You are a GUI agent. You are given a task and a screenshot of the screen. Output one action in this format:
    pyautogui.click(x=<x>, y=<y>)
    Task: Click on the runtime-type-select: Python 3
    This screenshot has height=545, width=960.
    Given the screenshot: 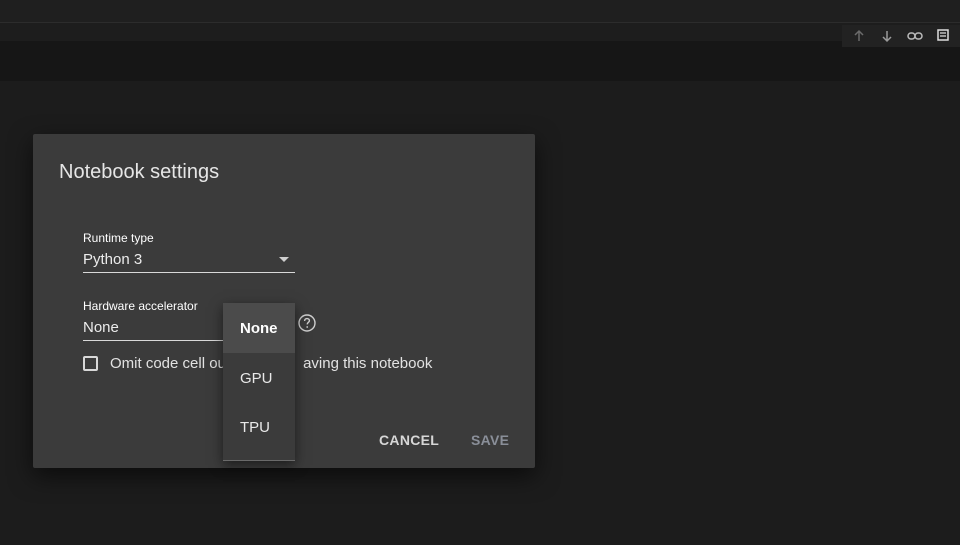 What is the action you would take?
    pyautogui.click(x=189, y=259)
    